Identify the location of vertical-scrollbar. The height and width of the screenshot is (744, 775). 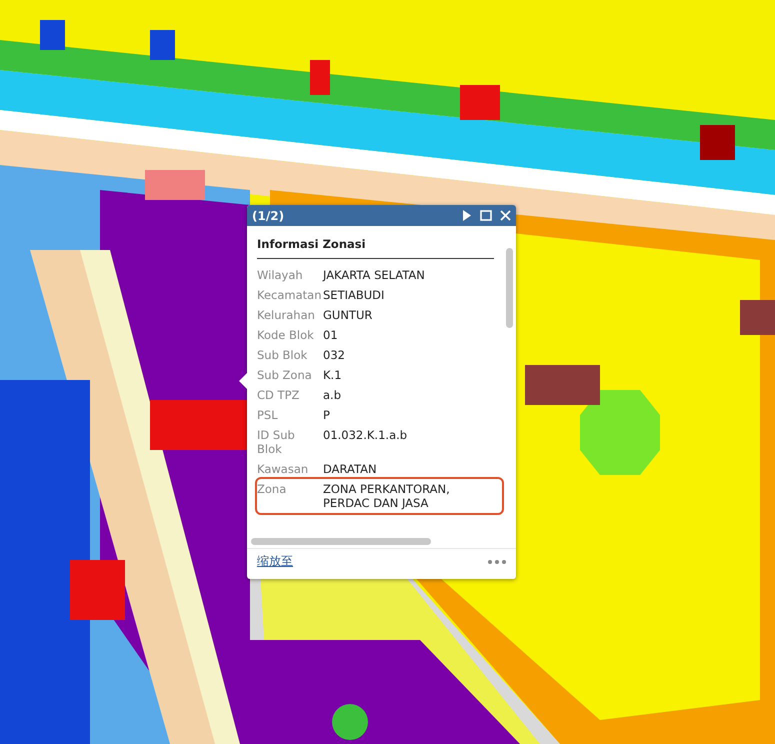
(509, 288).